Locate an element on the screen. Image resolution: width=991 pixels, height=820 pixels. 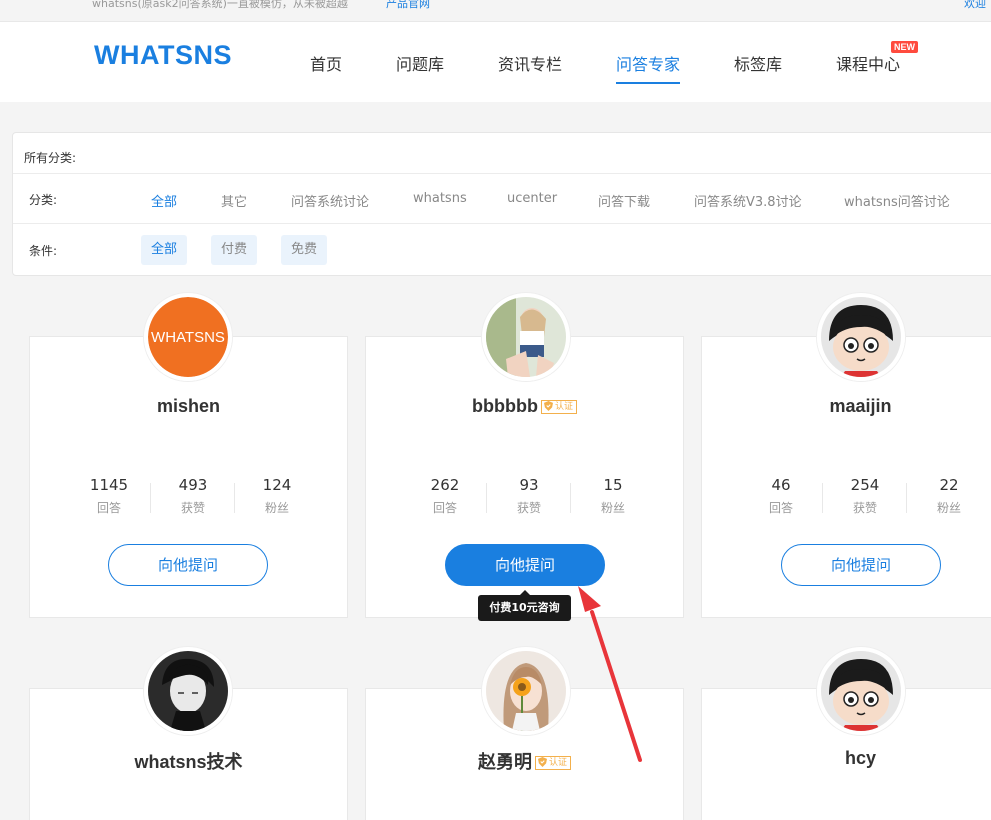
expert-name: 赵勇明 is located at coordinates (505, 762).